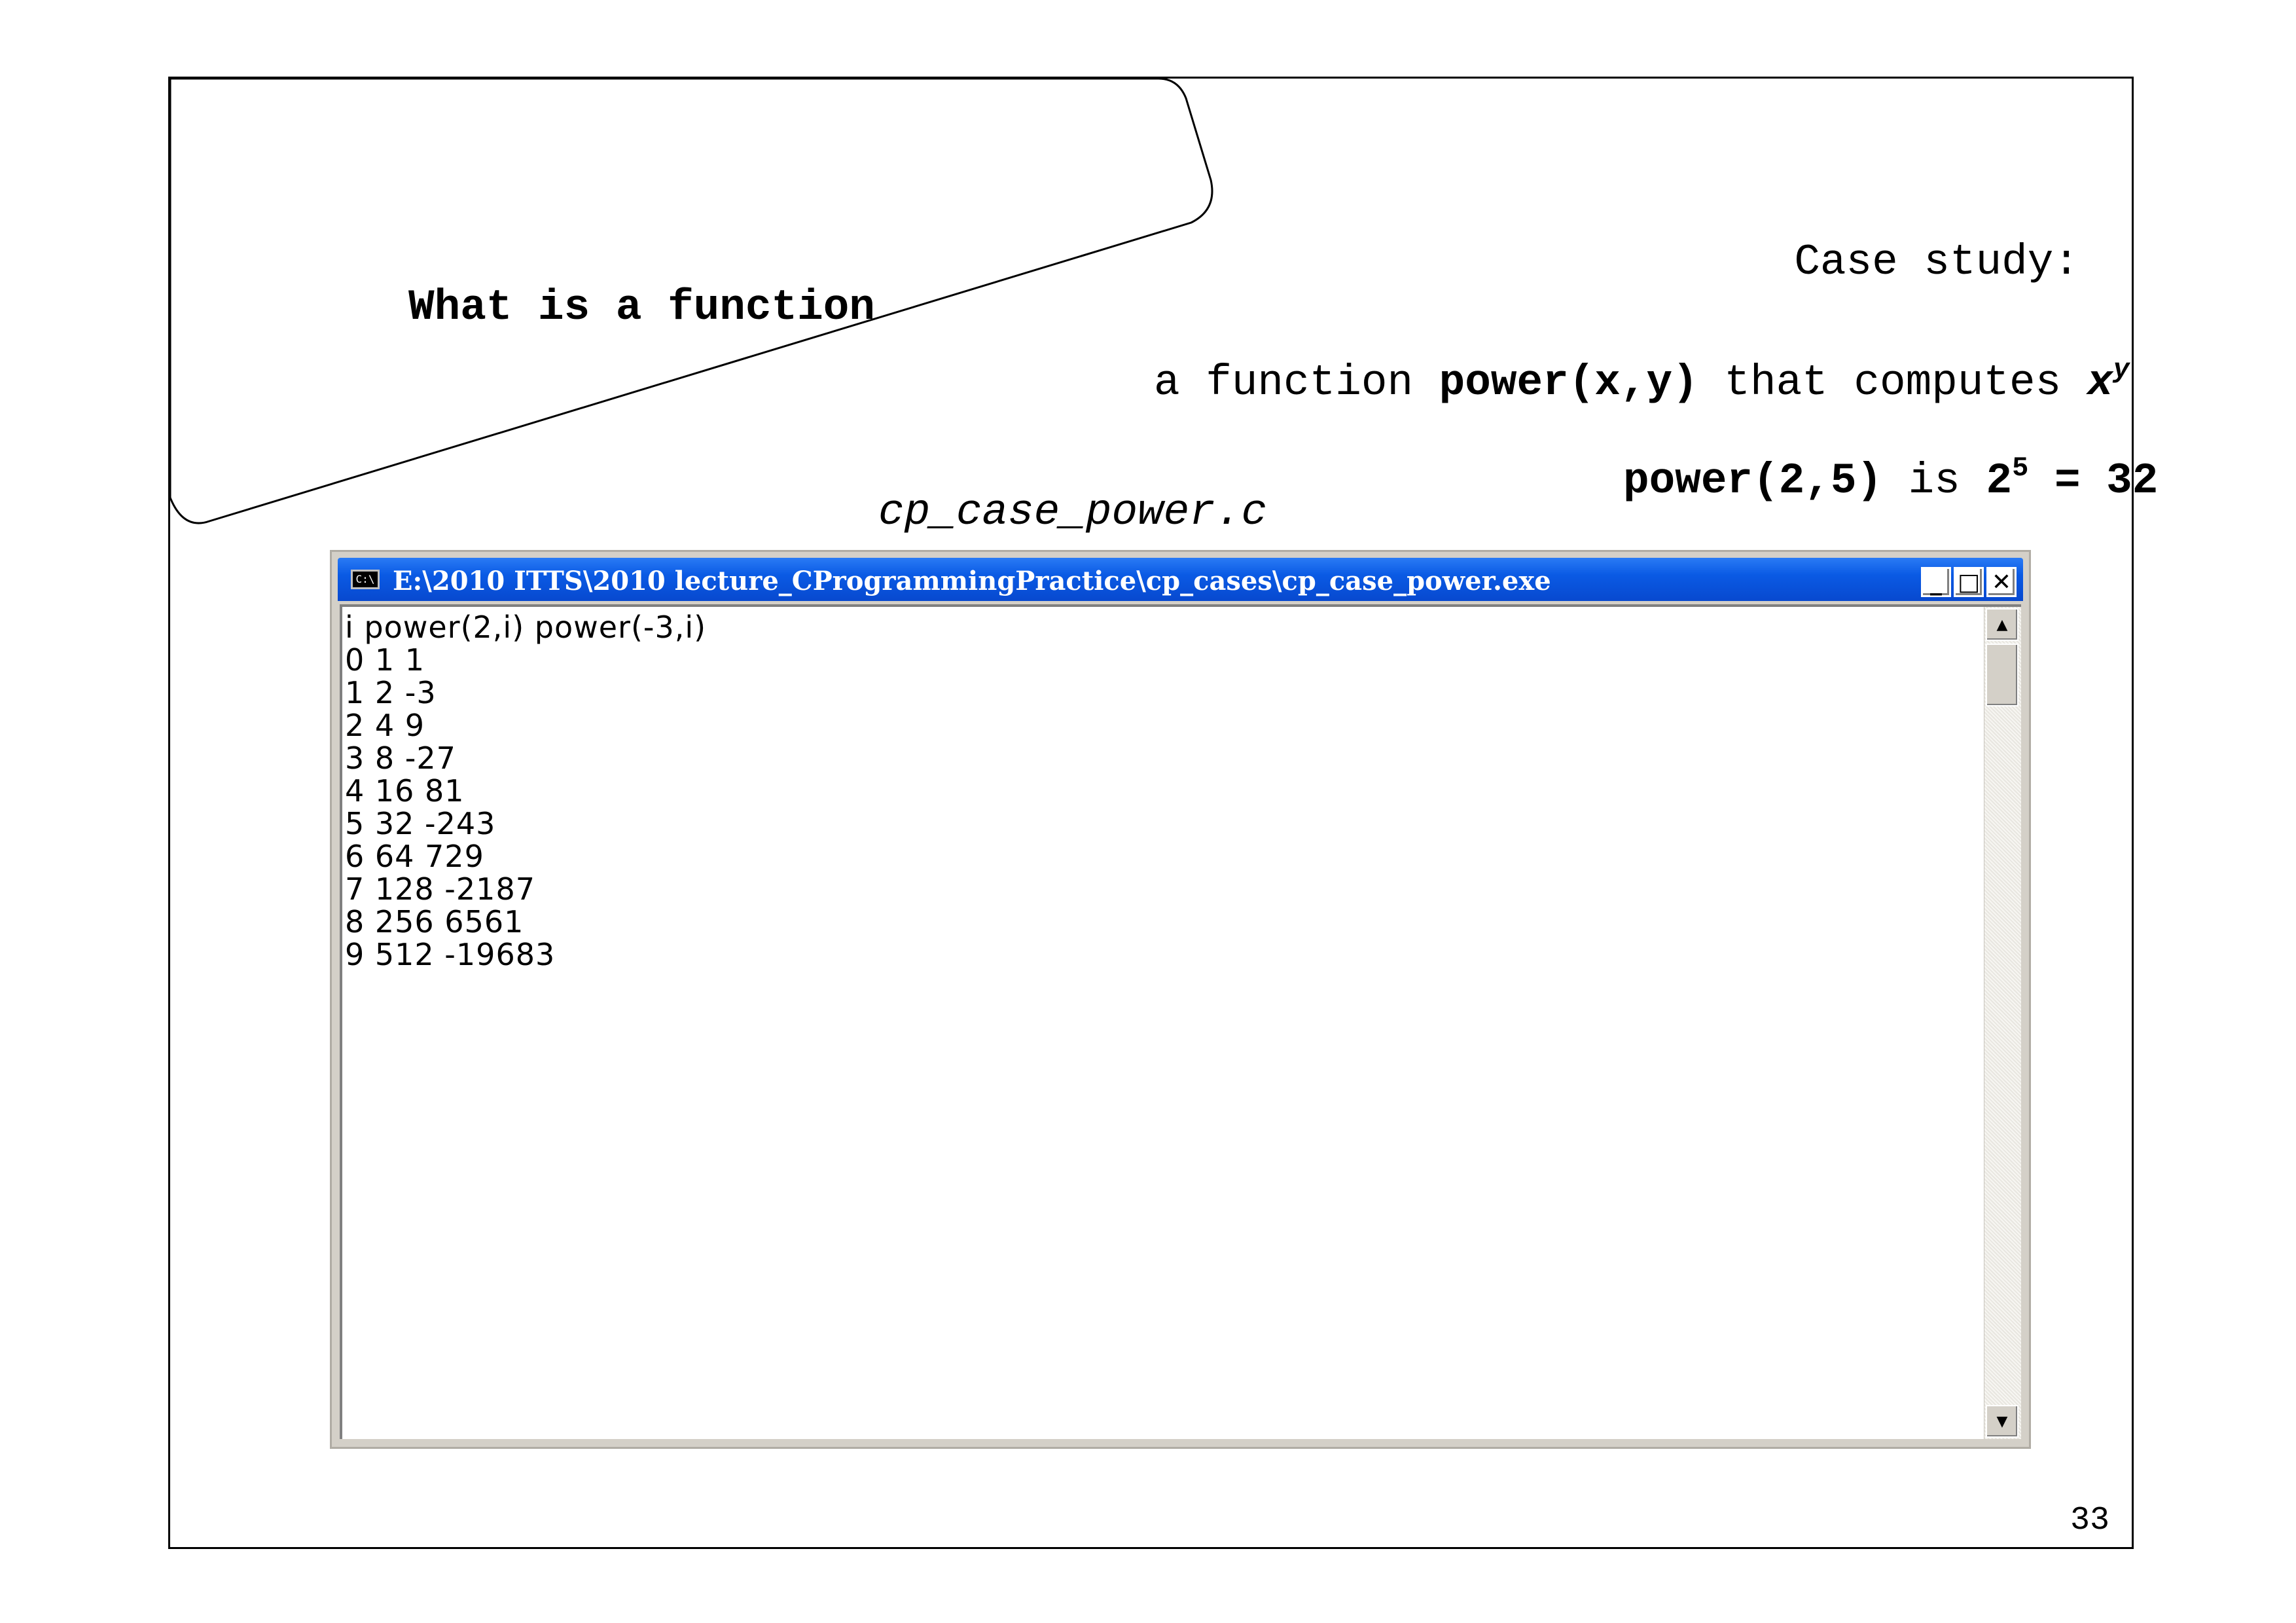  I want to click on example-is: is, so click(1934, 480).